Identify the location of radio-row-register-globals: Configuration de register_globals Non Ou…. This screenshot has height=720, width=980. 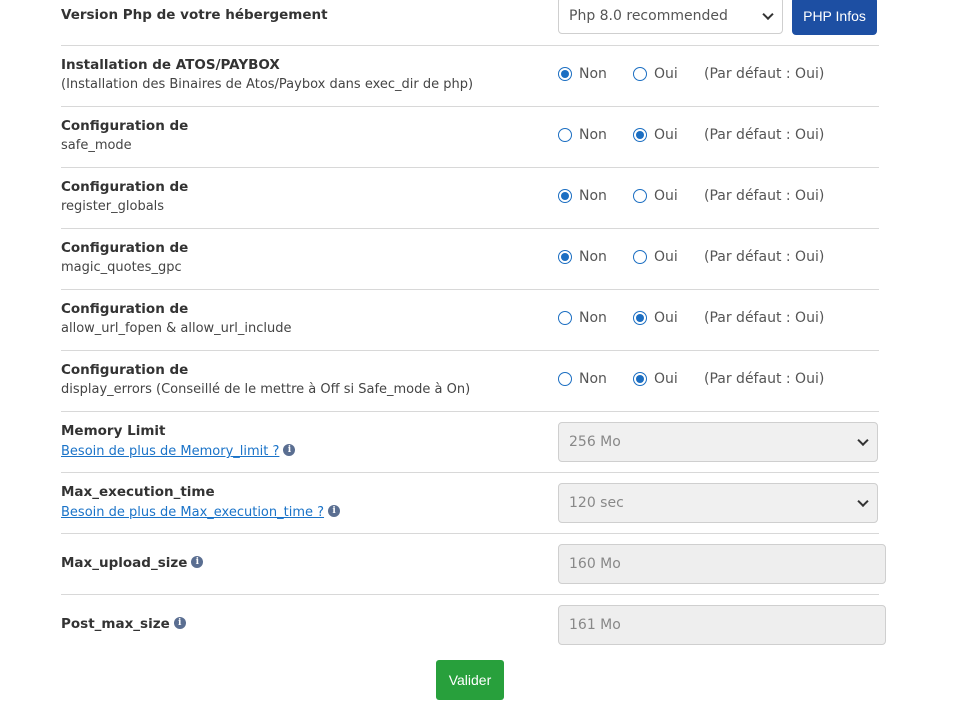
(470, 198).